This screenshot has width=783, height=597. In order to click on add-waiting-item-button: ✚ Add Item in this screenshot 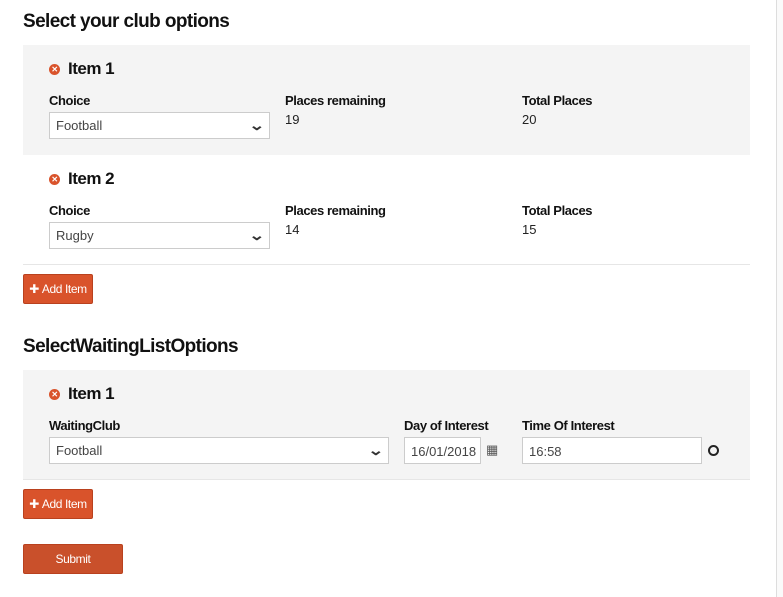, I will do `click(58, 504)`.